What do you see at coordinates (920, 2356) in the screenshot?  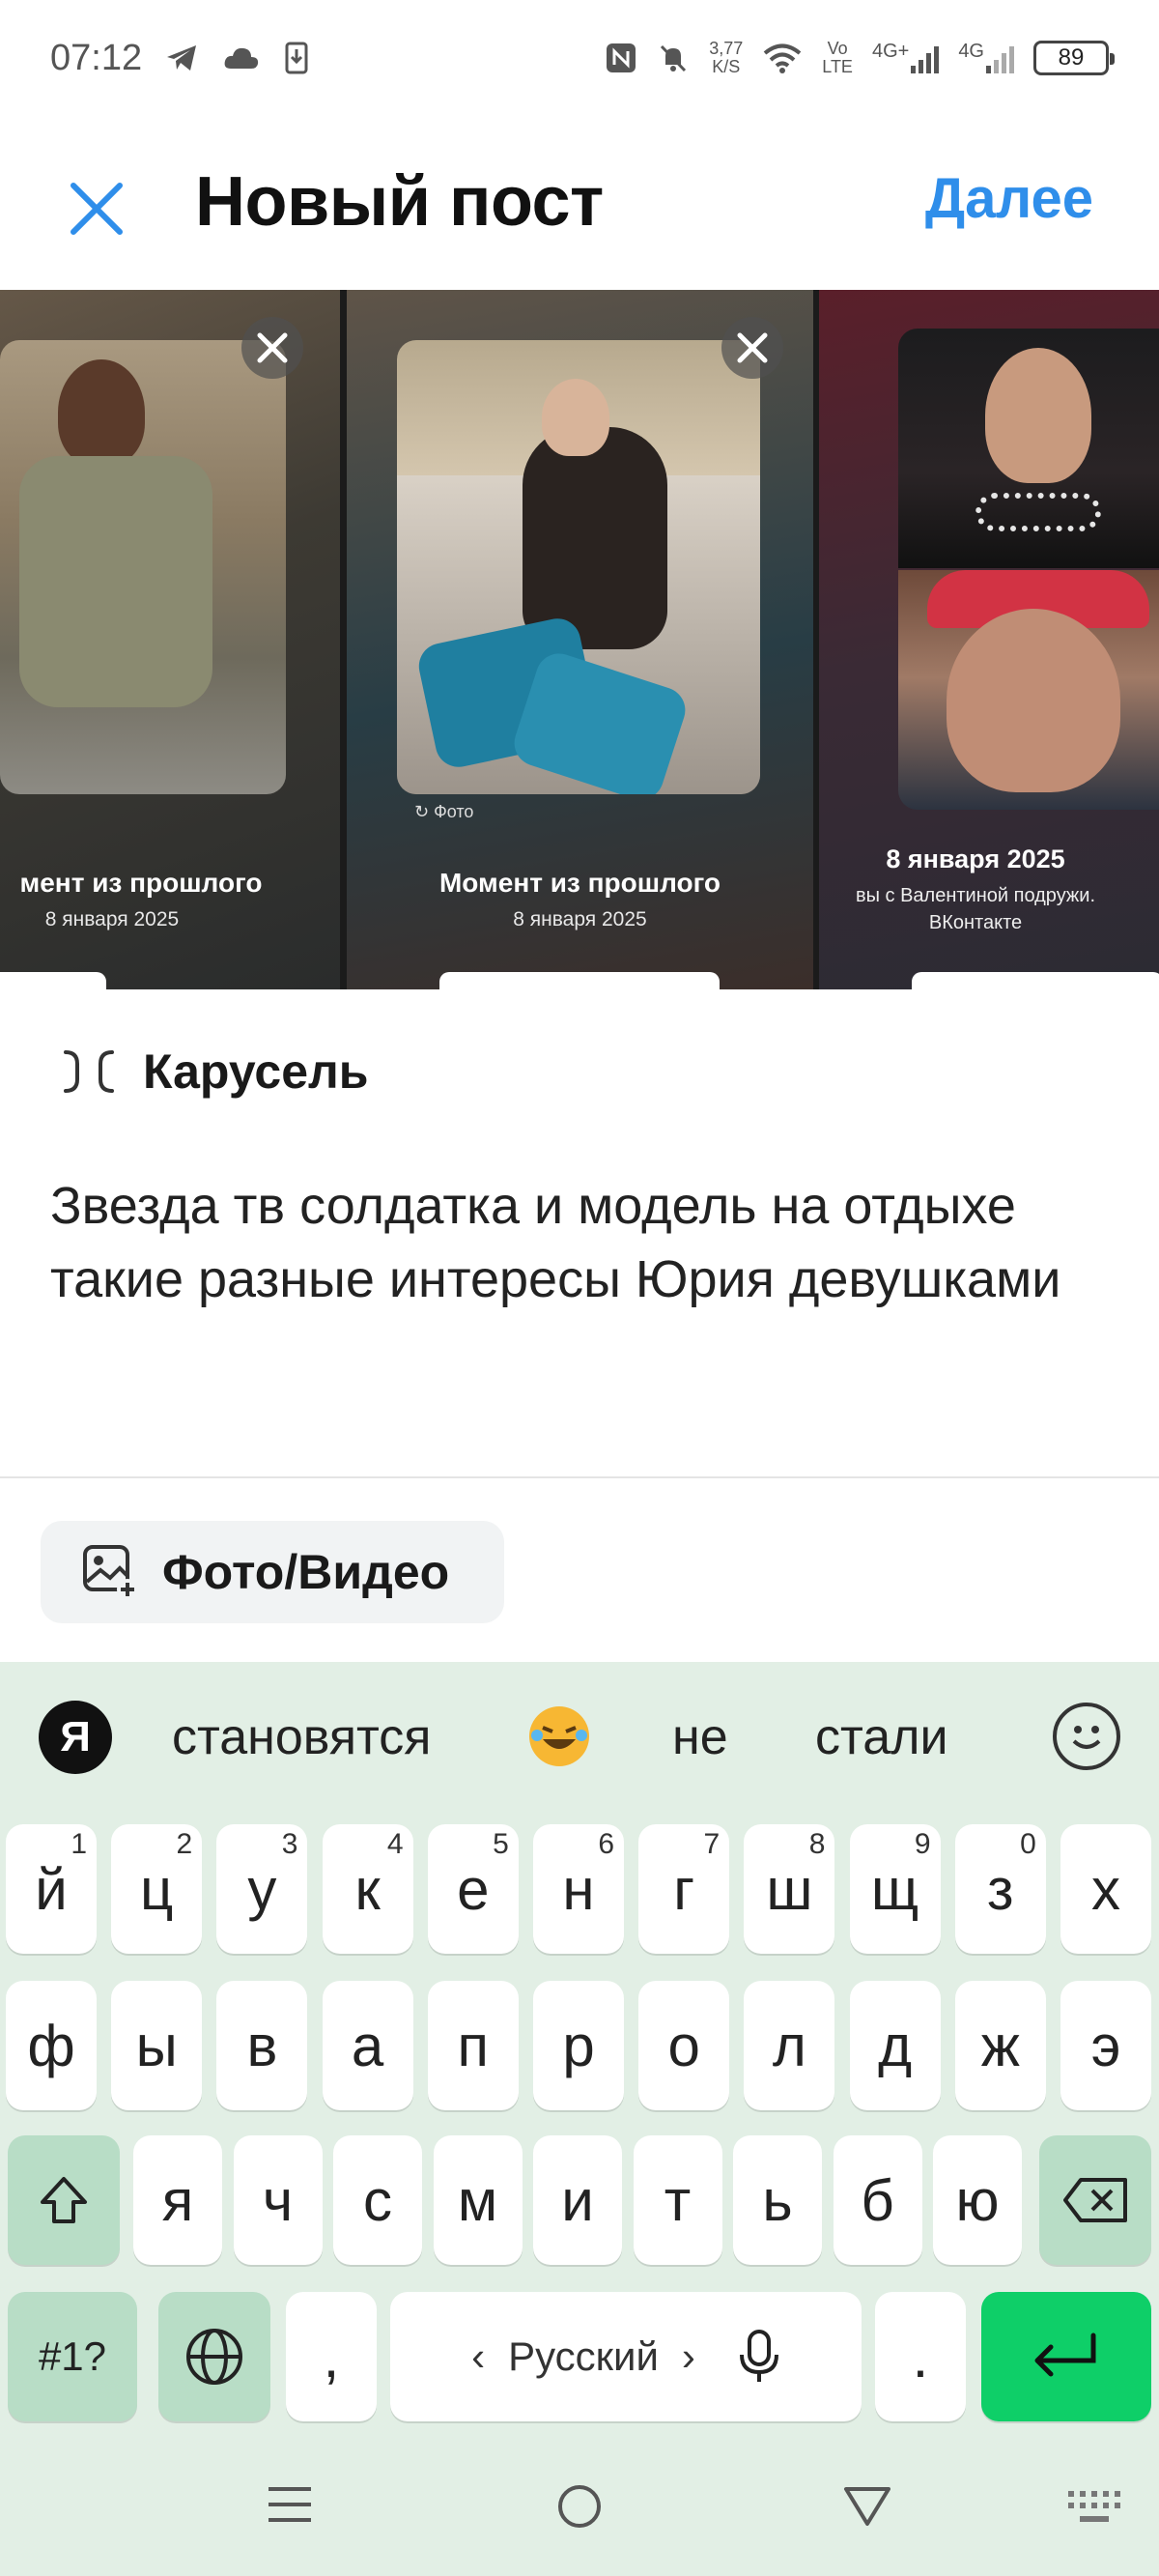 I see `period-key: .` at bounding box center [920, 2356].